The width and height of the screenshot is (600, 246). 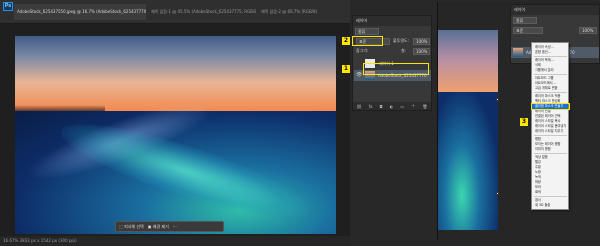 What do you see at coordinates (367, 31) in the screenshot?
I see `layer-kind-filter: 종류` at bounding box center [367, 31].